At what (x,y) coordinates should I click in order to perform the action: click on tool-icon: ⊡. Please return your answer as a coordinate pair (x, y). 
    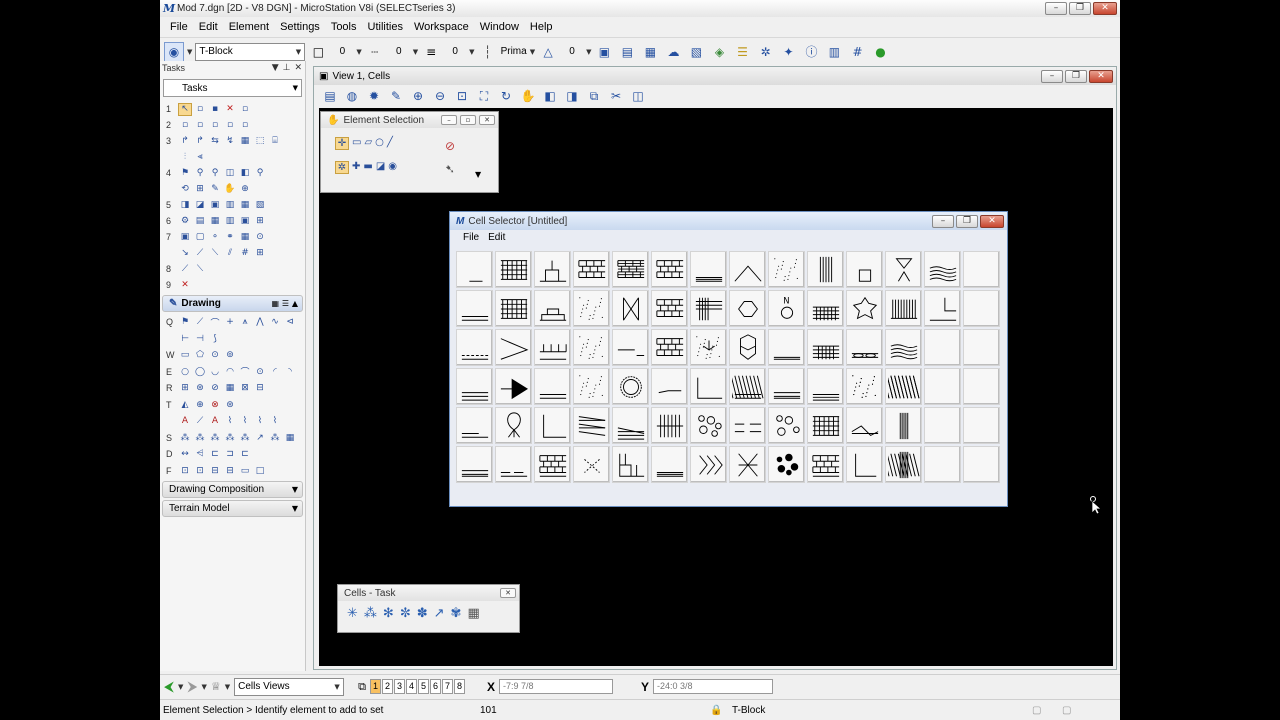
    Looking at the image, I should click on (200, 470).